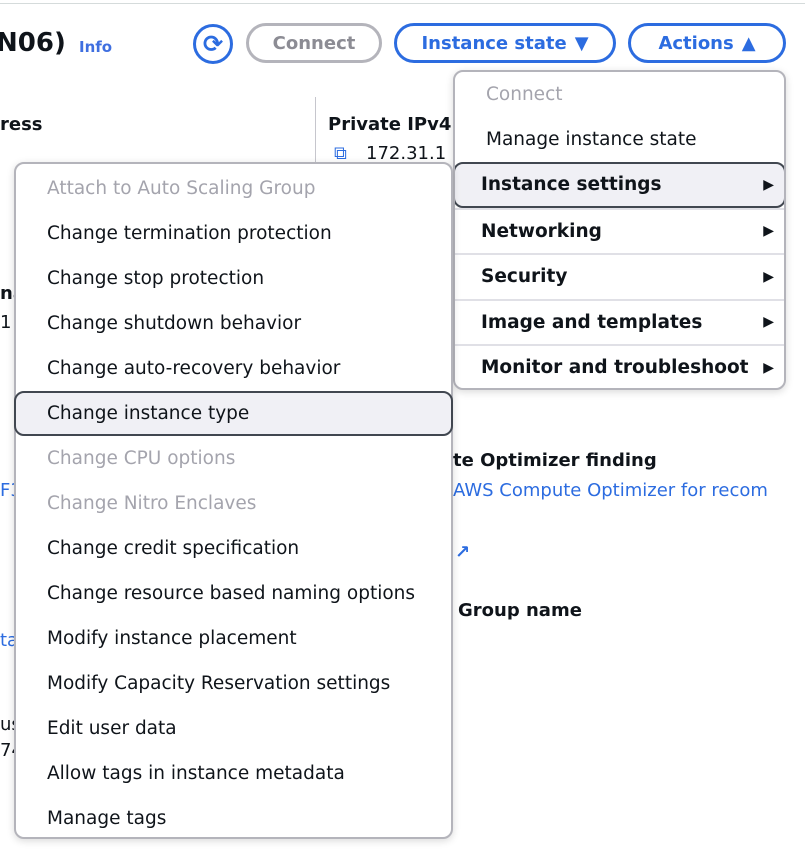  I want to click on instance-state-button: Instance state ▼, so click(505, 43).